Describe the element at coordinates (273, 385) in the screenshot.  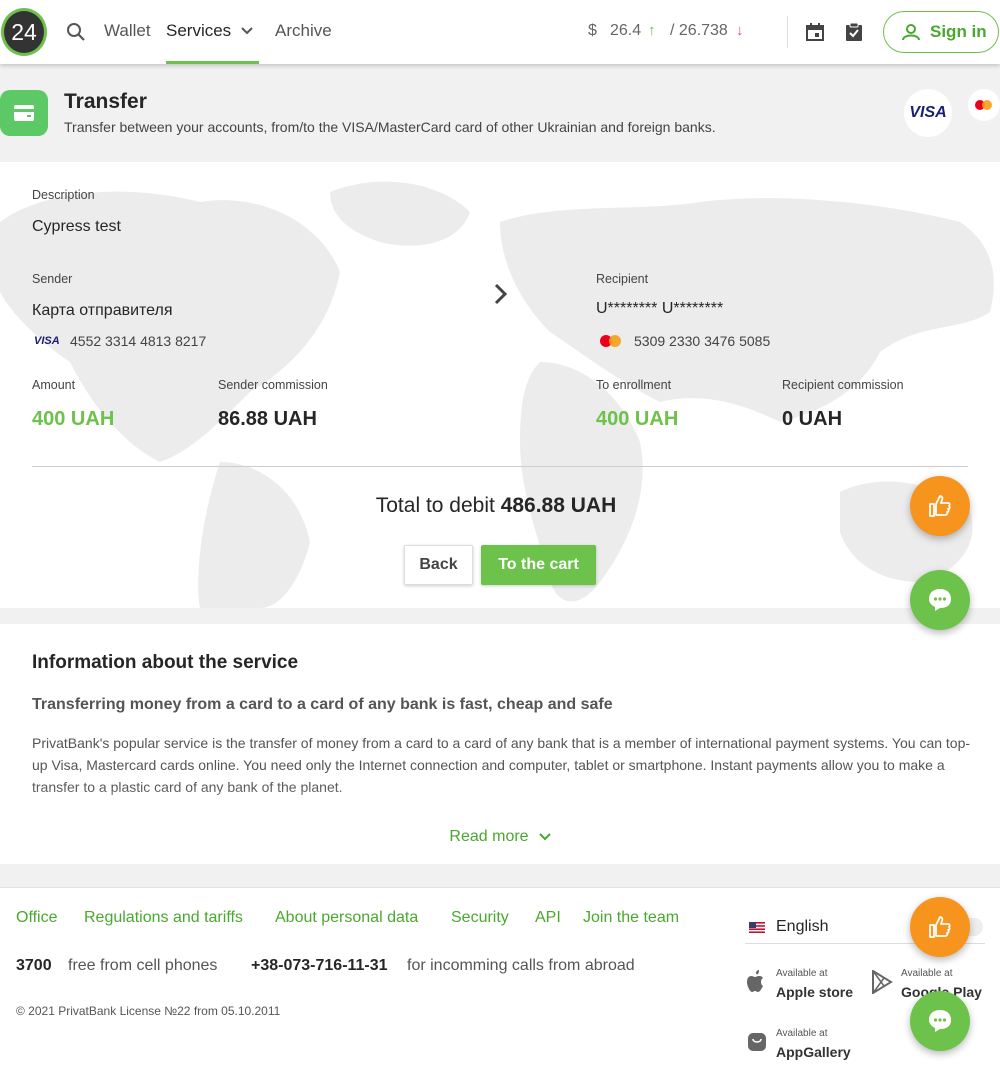
I see `sender-commission-label: Sender commission` at that location.